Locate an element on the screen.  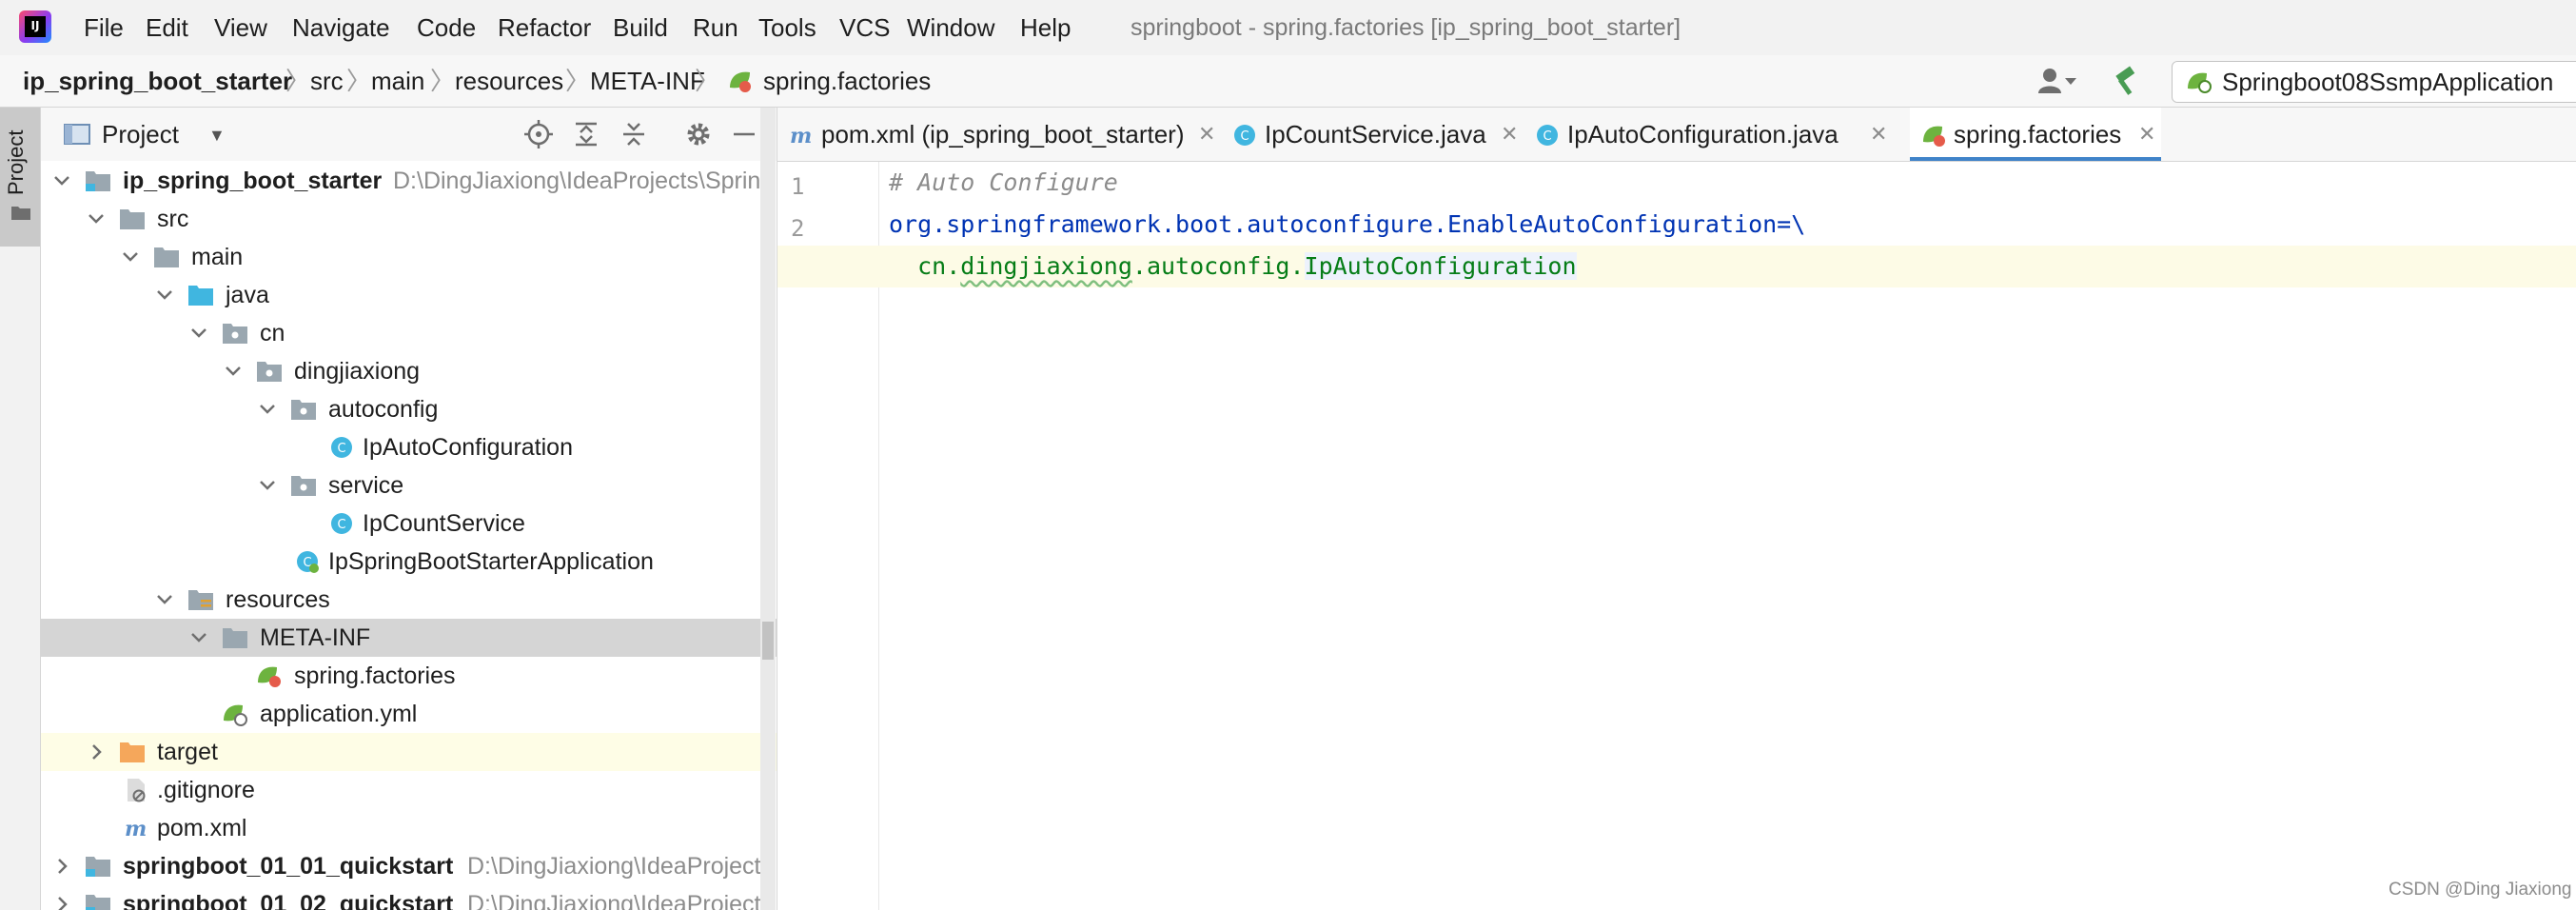
tree-label: main is located at coordinates (217, 257).